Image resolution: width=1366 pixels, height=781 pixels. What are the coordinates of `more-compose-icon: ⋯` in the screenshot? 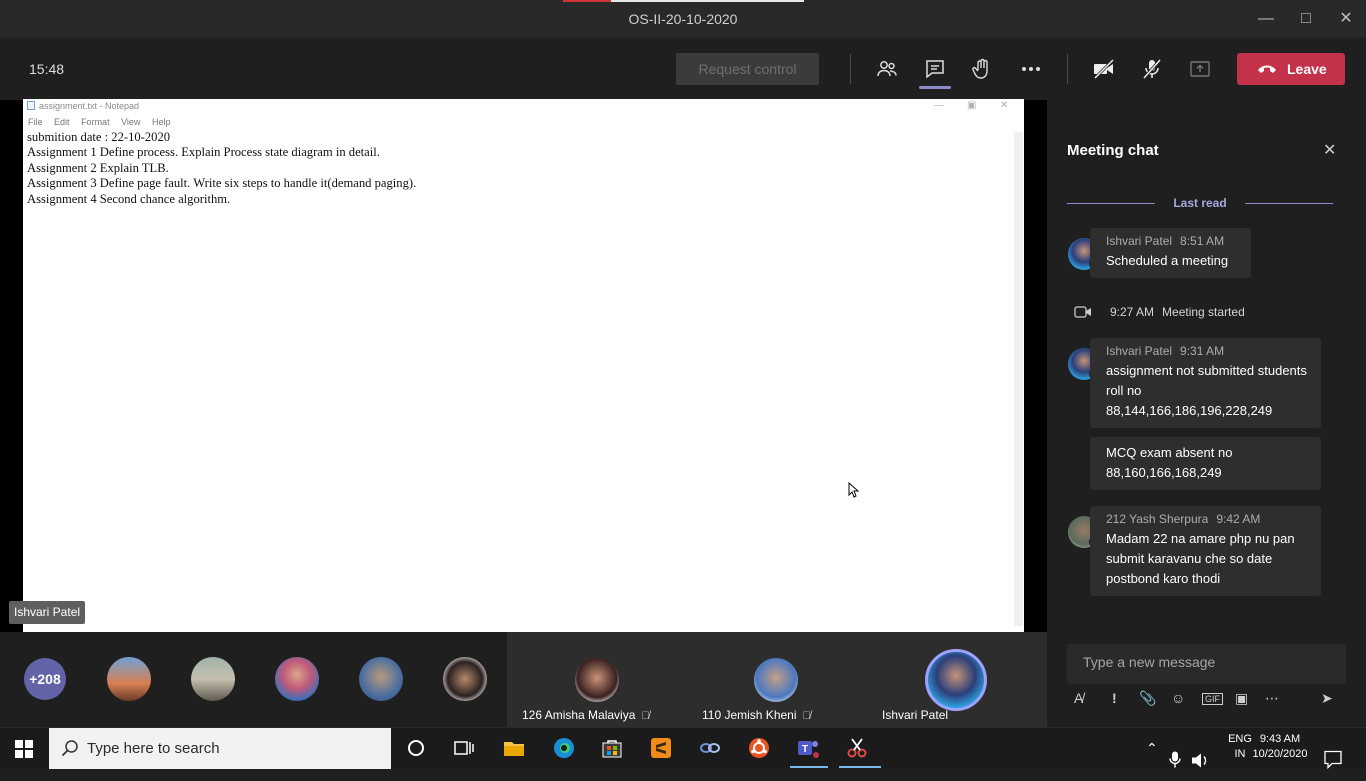 It's located at (1272, 698).